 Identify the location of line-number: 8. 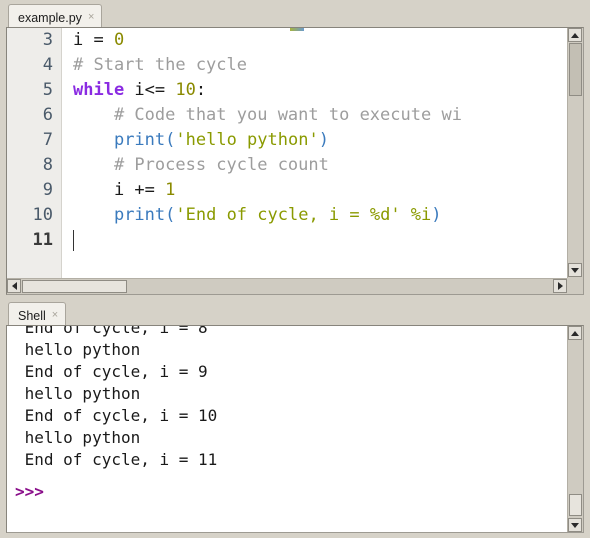
(47, 165).